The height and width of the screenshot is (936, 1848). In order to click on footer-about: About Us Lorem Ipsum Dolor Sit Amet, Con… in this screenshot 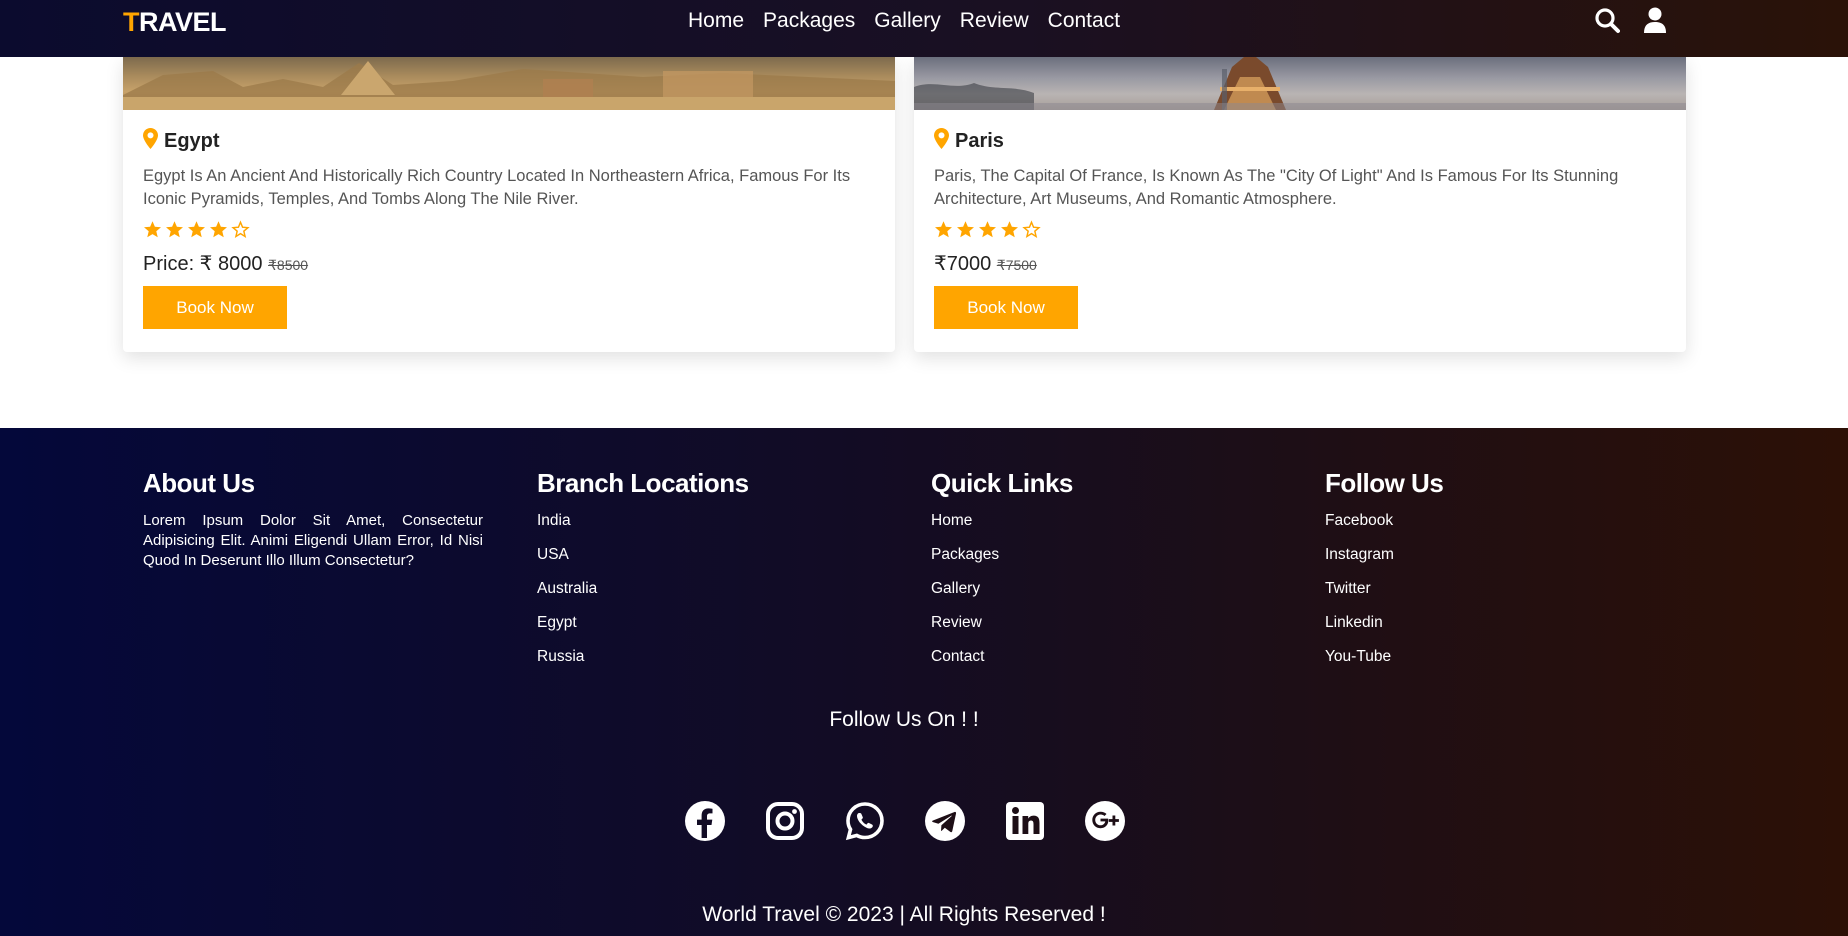, I will do `click(313, 519)`.